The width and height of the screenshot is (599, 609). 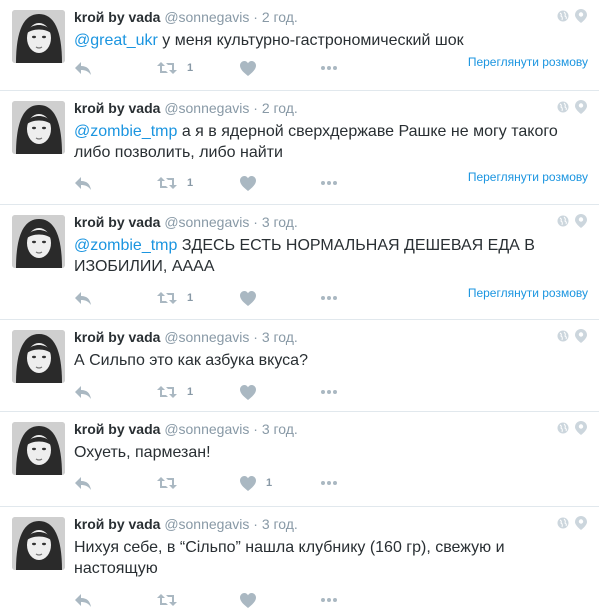 I want to click on tweet-body: А Сильпо это как азбука вкуса?, so click(x=191, y=360).